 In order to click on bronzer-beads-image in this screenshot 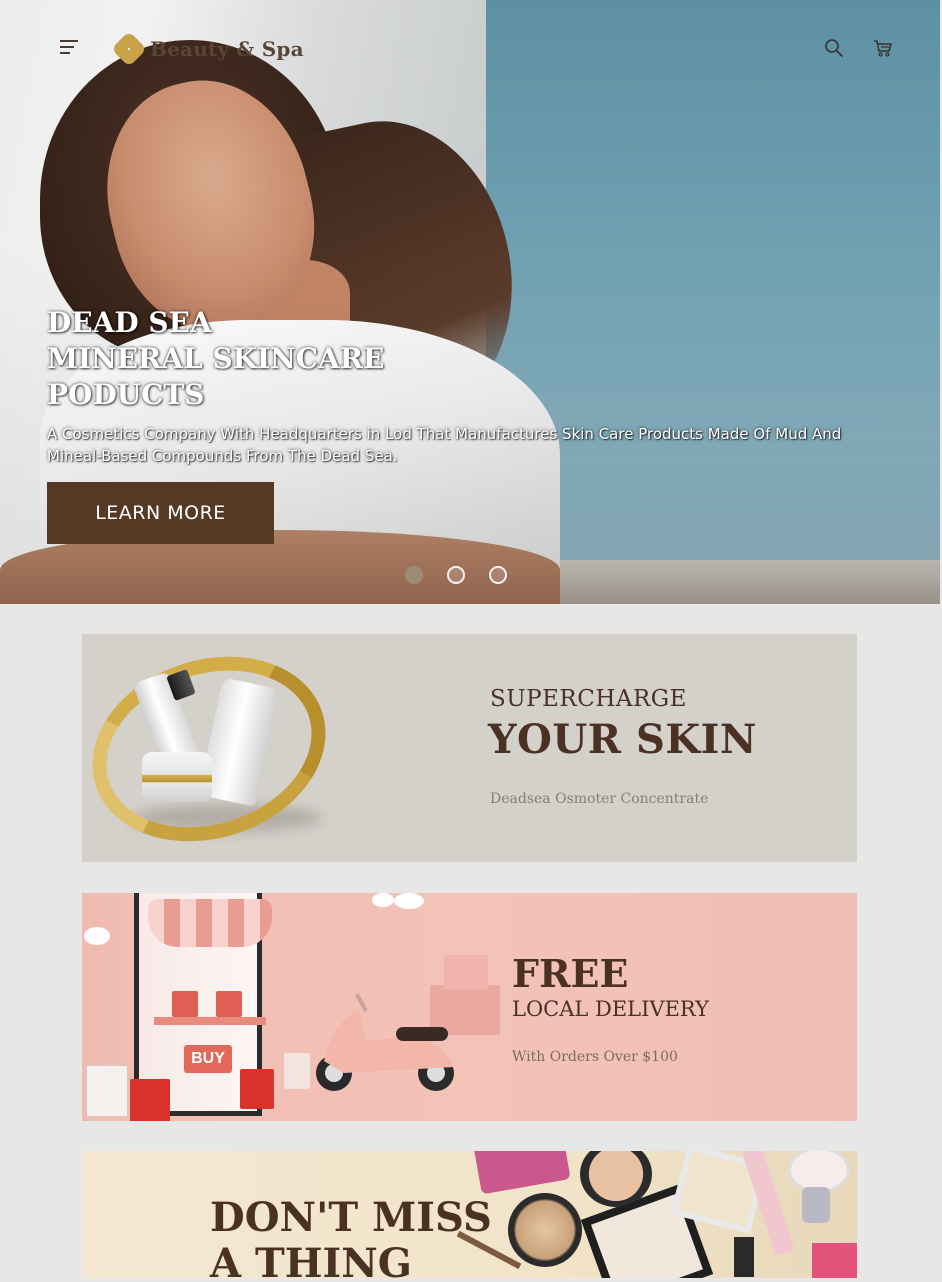, I will do `click(545, 1230)`.